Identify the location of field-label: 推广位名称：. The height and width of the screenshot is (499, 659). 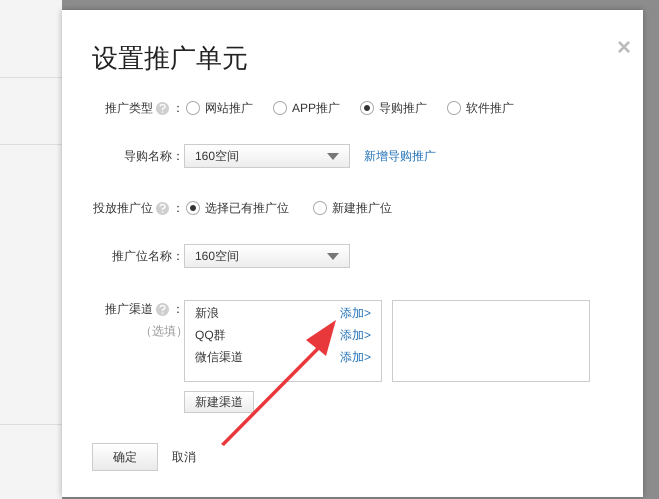
(148, 256).